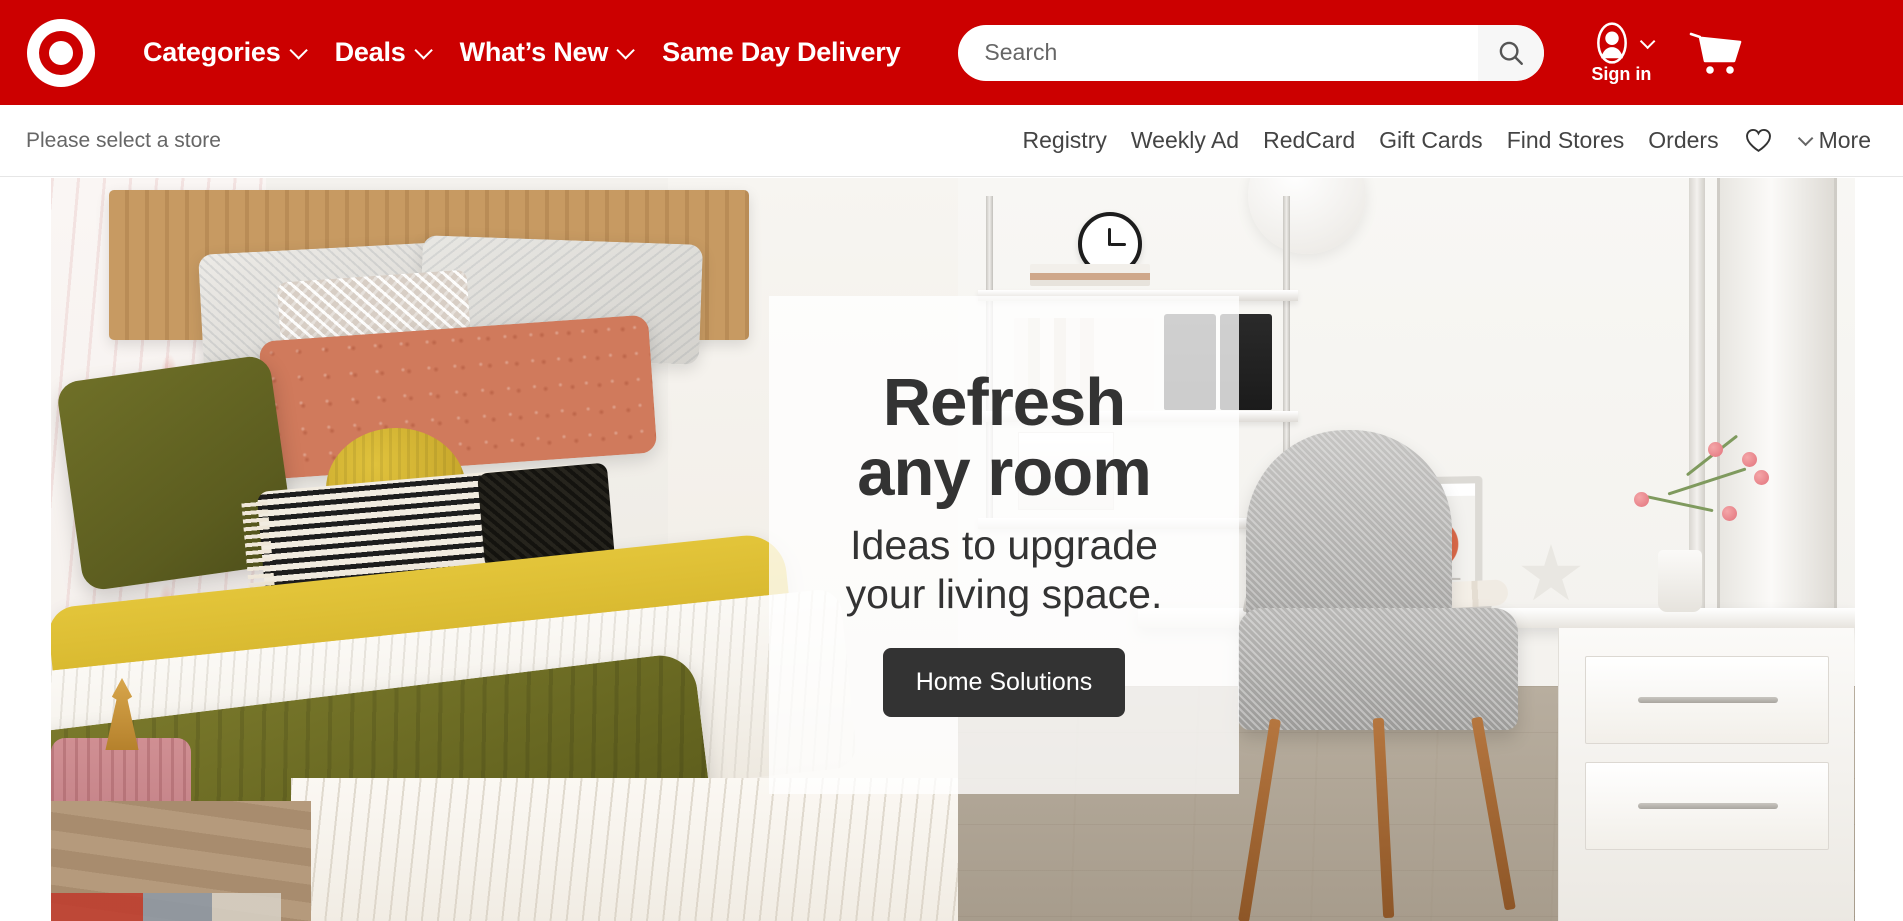 This screenshot has height=921, width=1903. What do you see at coordinates (624, 849) in the screenshot?
I see `white-bed-skirt` at bounding box center [624, 849].